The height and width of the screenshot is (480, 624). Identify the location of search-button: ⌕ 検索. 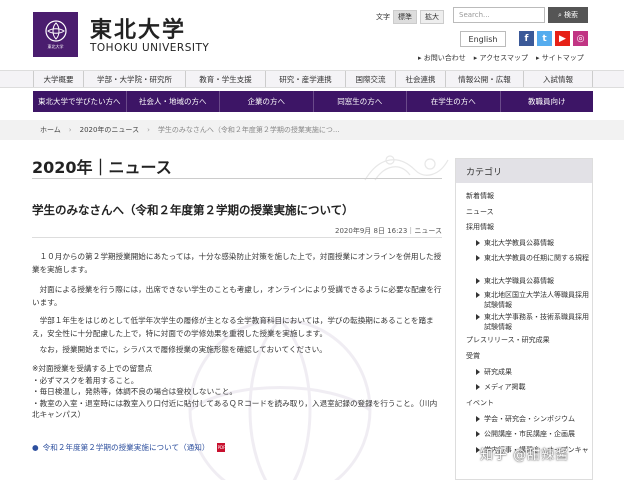
(568, 15).